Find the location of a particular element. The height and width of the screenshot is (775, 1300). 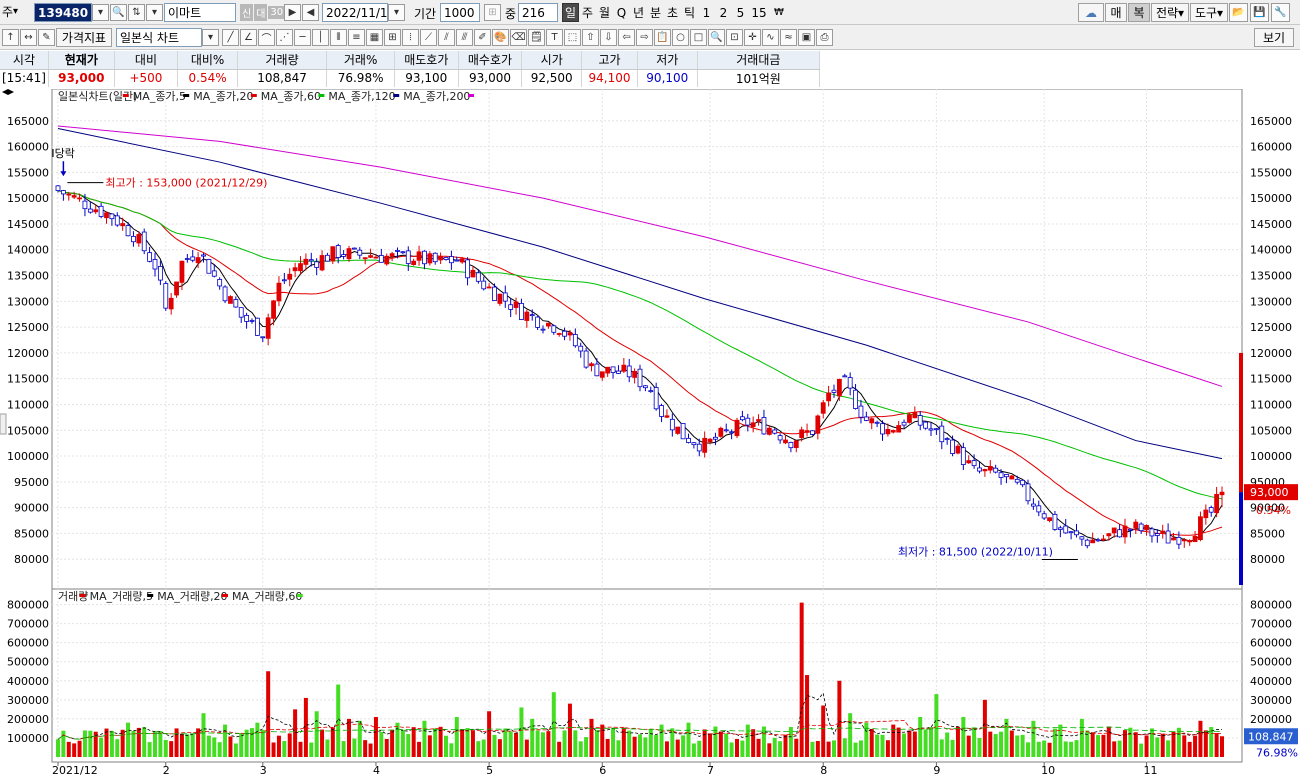

table-icon: ▦ is located at coordinates (374, 37).